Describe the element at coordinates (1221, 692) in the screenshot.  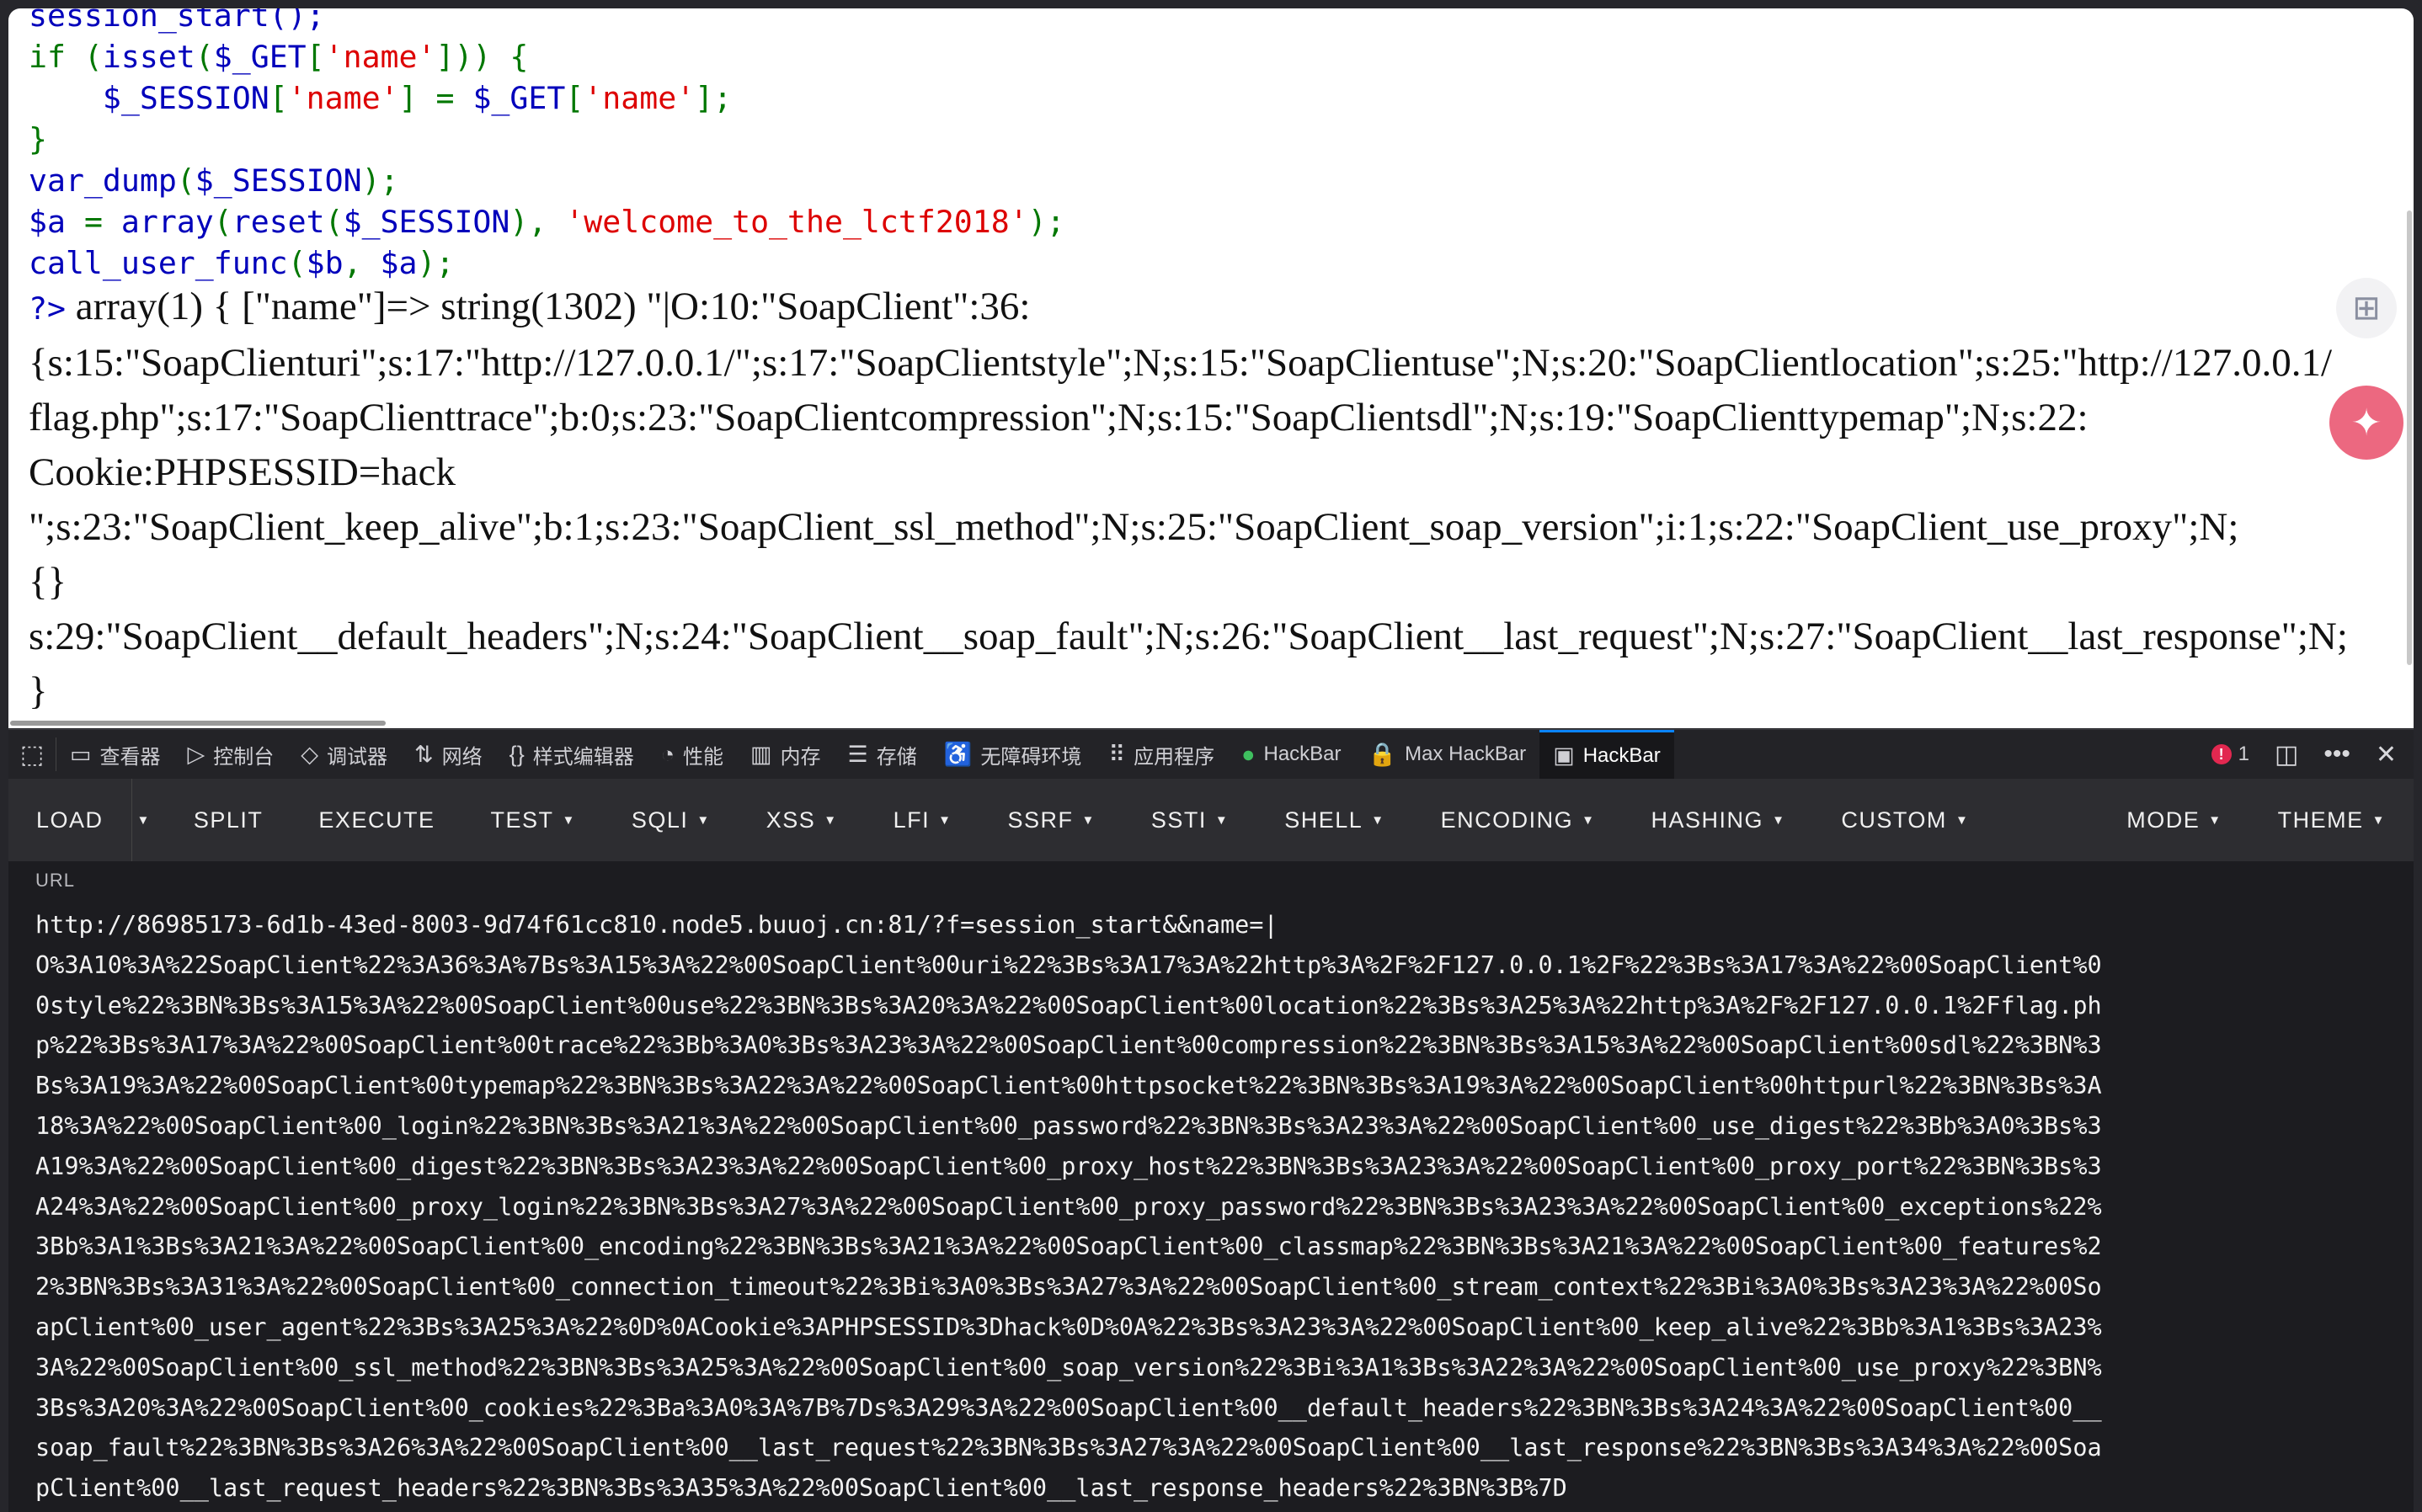
I see `output-line: }` at that location.